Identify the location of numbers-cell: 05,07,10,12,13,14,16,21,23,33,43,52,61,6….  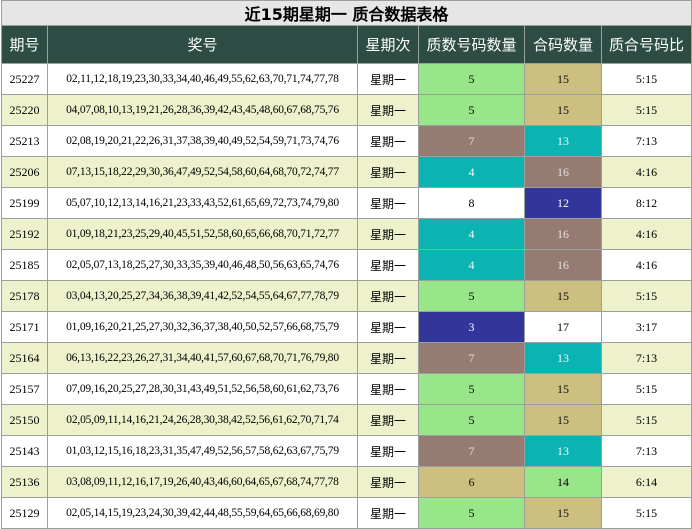
(202, 203).